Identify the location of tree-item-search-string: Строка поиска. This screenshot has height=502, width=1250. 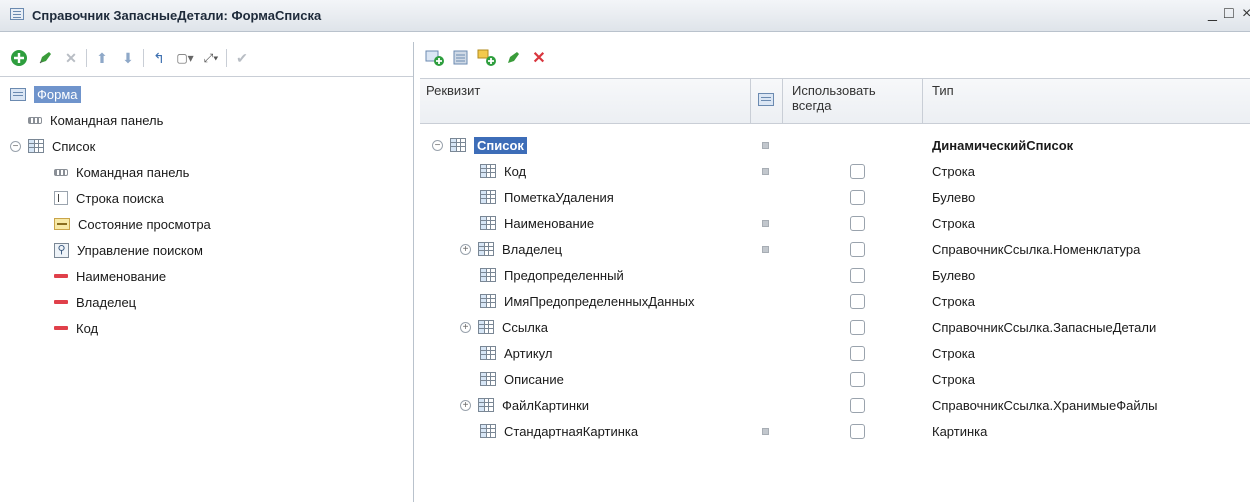
(109, 198).